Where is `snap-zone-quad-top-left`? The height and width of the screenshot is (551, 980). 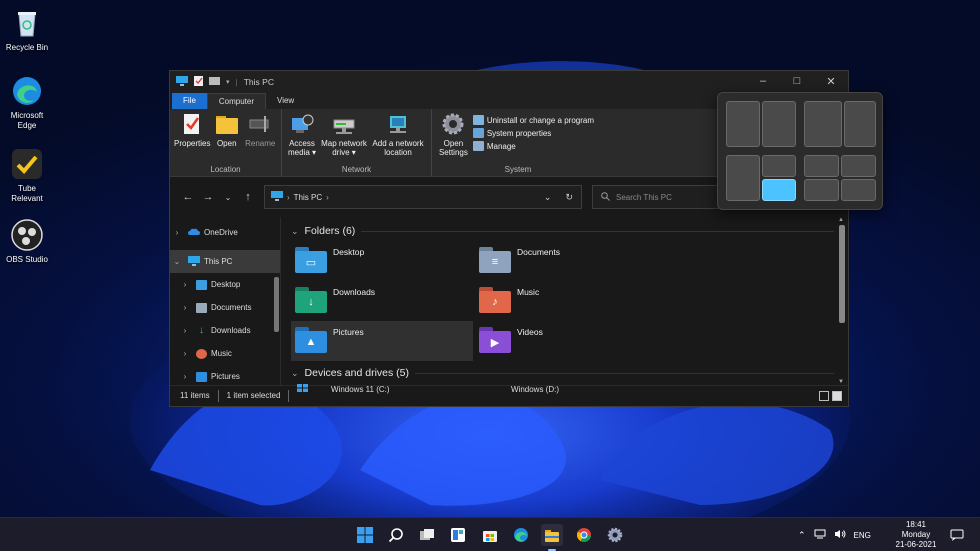 snap-zone-quad-top-left is located at coordinates (821, 166).